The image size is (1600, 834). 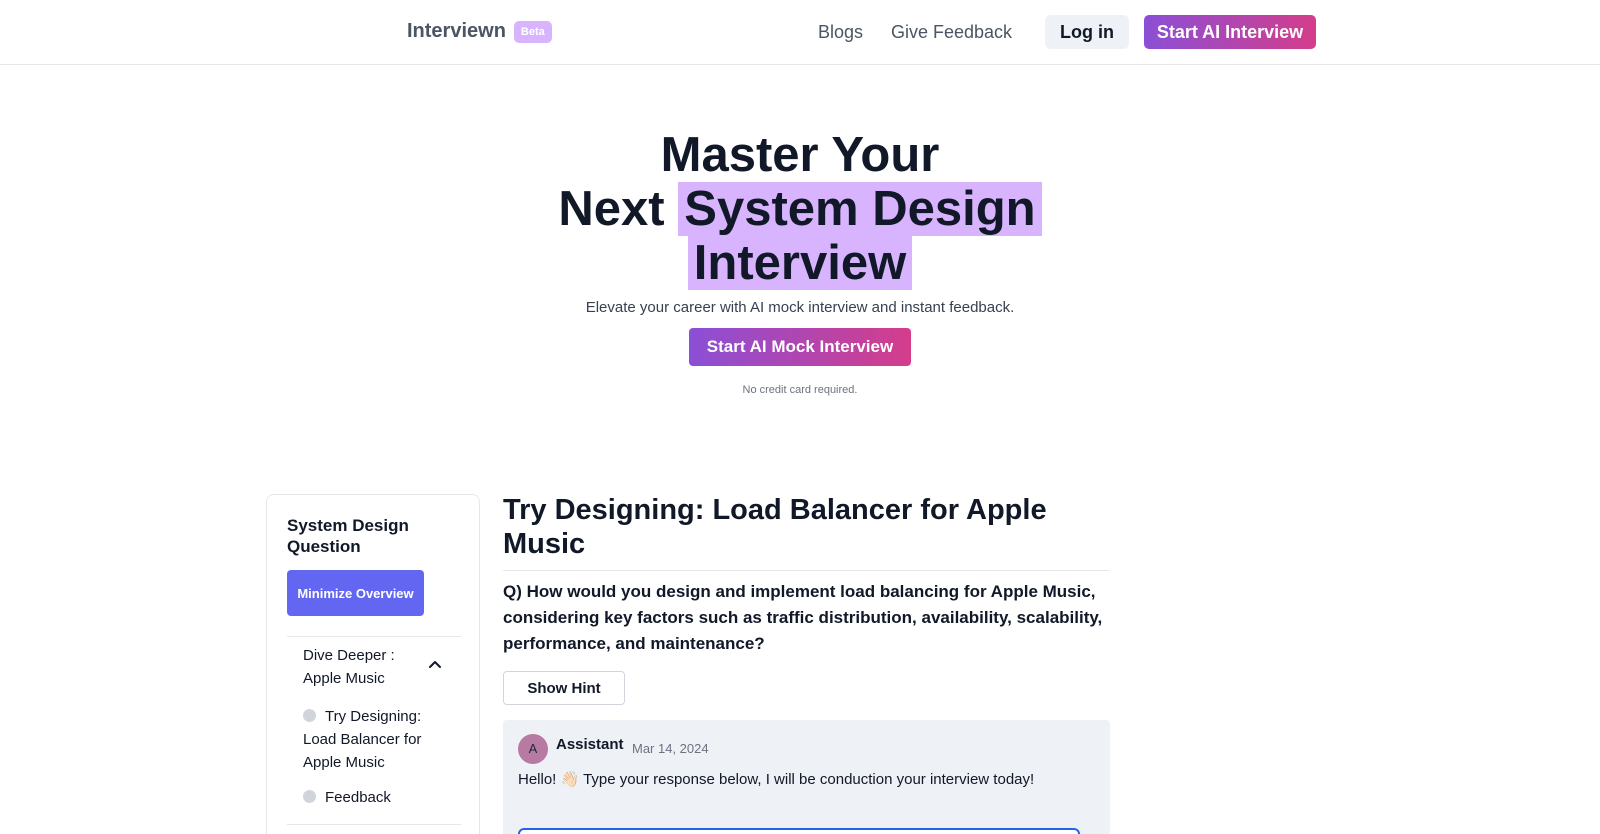 I want to click on hero-title: Master Your Next System Design Interview, so click(x=800, y=209).